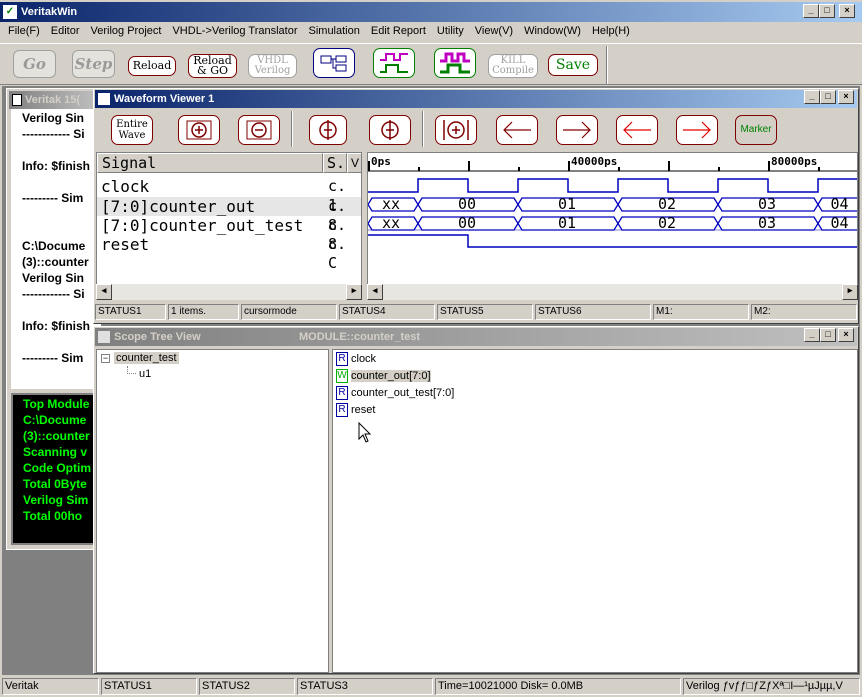 Image resolution: width=862 pixels, height=697 pixels. What do you see at coordinates (552, 33) in the screenshot?
I see `menu-window: Window(W)` at bounding box center [552, 33].